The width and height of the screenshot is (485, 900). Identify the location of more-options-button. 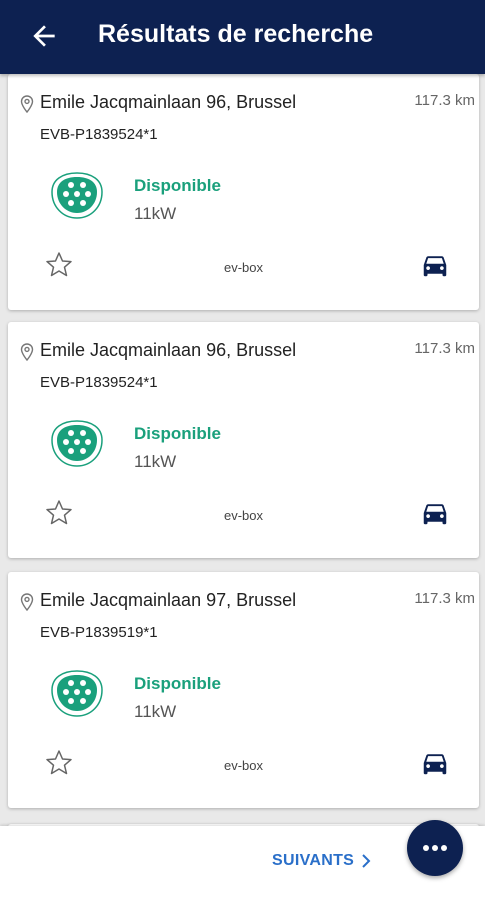
(435, 848).